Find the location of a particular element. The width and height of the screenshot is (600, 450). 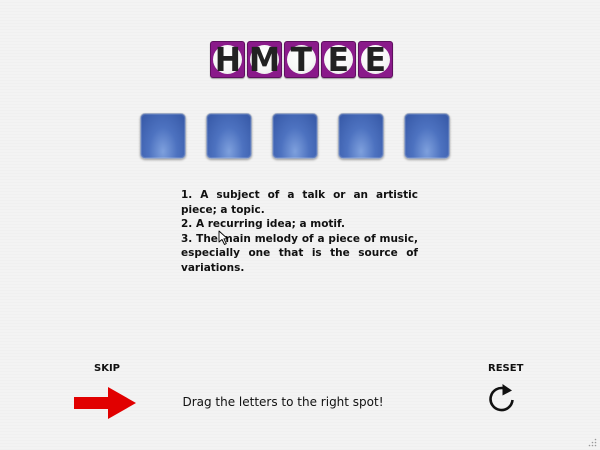

letter: T is located at coordinates (301, 59).